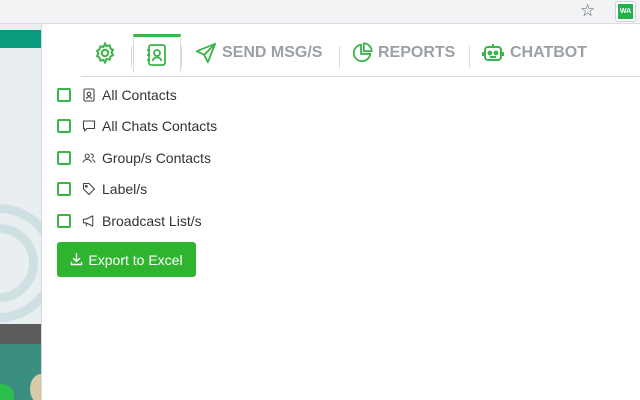 This screenshot has width=640, height=400. I want to click on tab-chatbot: CHATBOT, so click(534, 53).